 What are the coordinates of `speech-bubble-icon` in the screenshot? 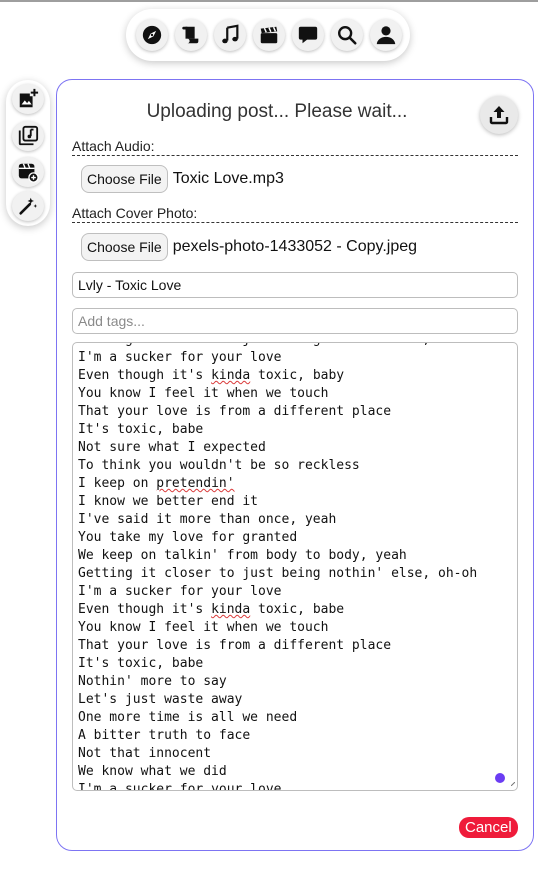 It's located at (308, 35).